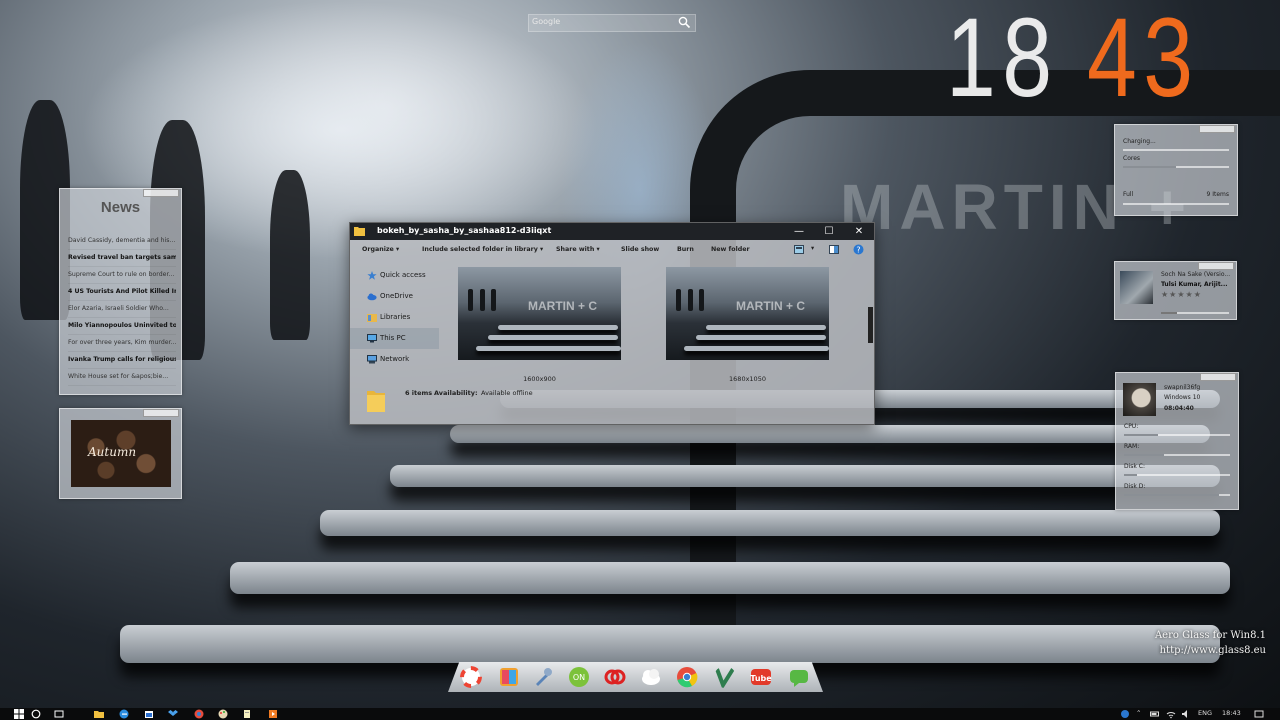  I want to click on tube-icon: Tube, so click(761, 677).